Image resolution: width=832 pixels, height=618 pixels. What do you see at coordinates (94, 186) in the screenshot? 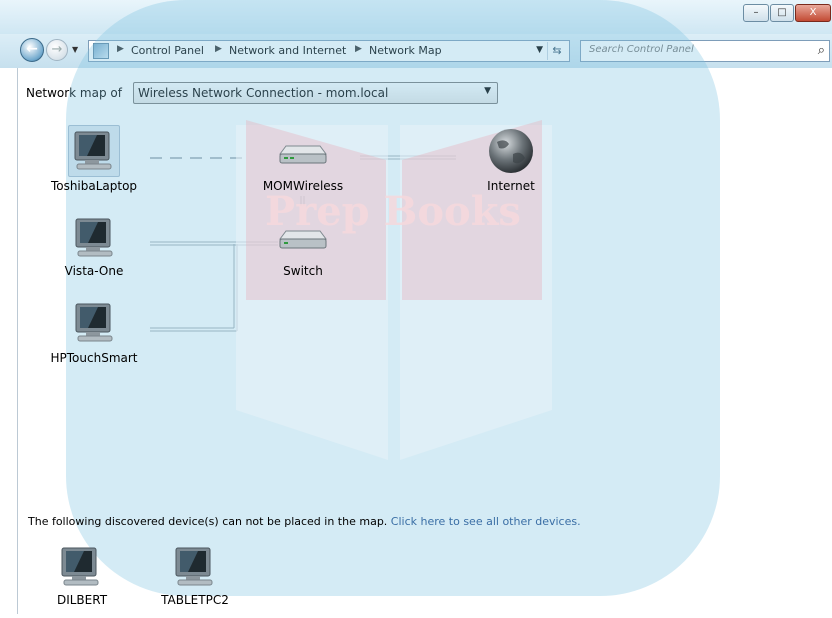
I see `toshibalaptop-label: ToshibaLaptop` at bounding box center [94, 186].